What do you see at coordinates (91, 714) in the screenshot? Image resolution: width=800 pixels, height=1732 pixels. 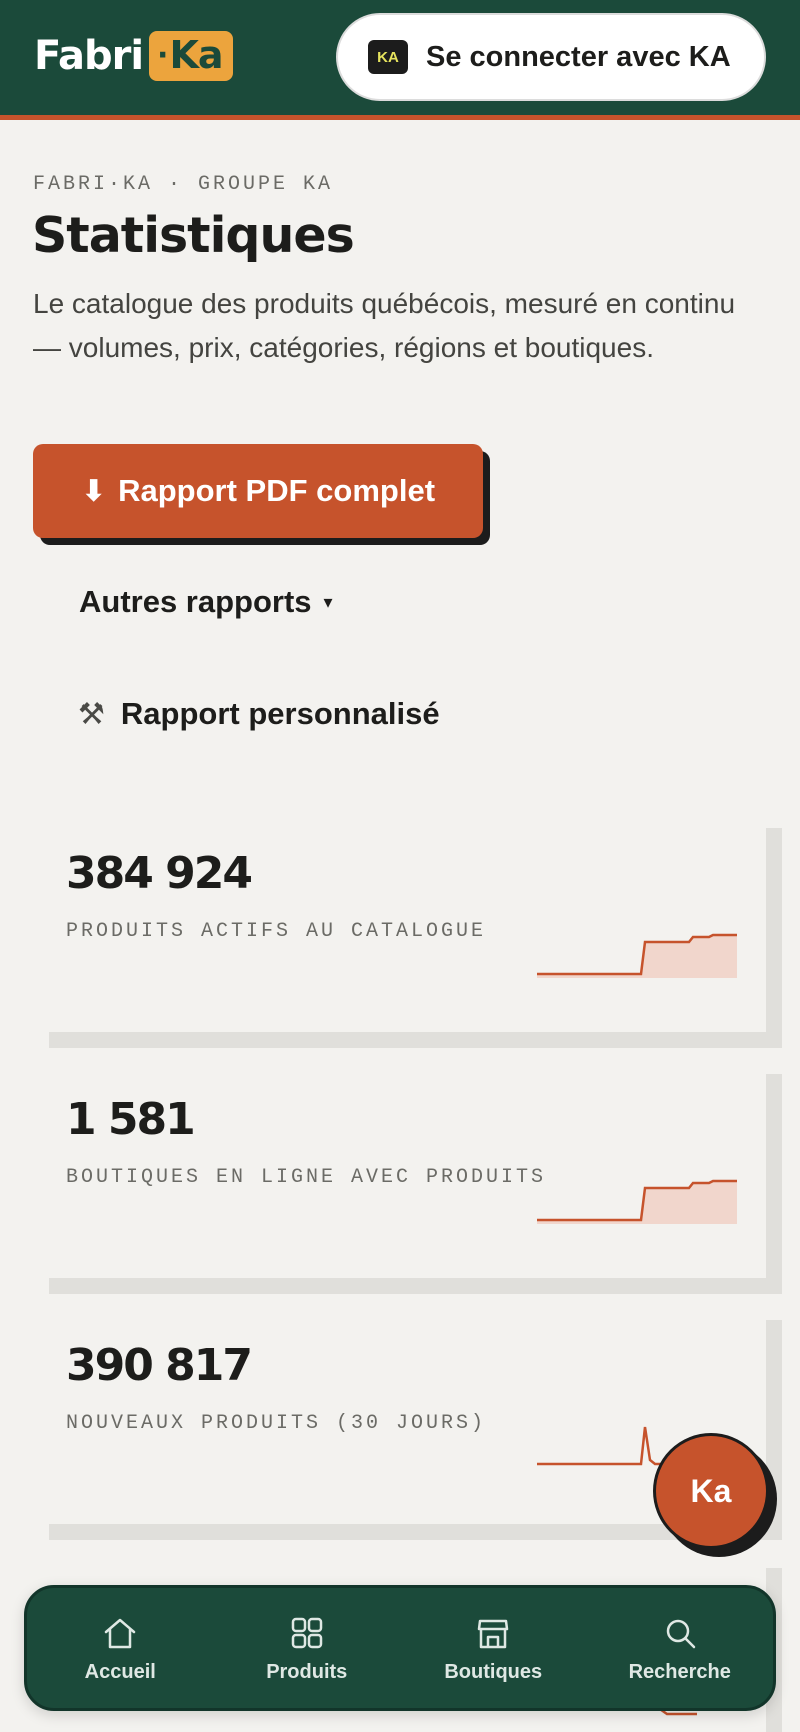 I see `tools-icon: ⚒` at bounding box center [91, 714].